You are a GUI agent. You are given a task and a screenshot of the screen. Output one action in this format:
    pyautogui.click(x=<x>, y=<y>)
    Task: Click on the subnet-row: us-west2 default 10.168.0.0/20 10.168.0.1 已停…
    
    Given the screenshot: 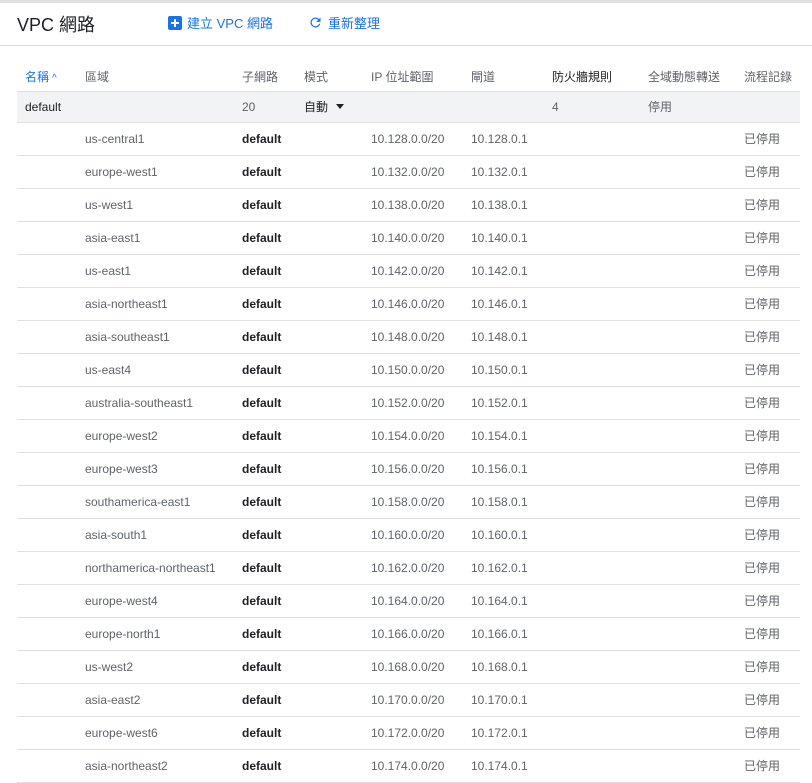 What is the action you would take?
    pyautogui.click(x=408, y=667)
    